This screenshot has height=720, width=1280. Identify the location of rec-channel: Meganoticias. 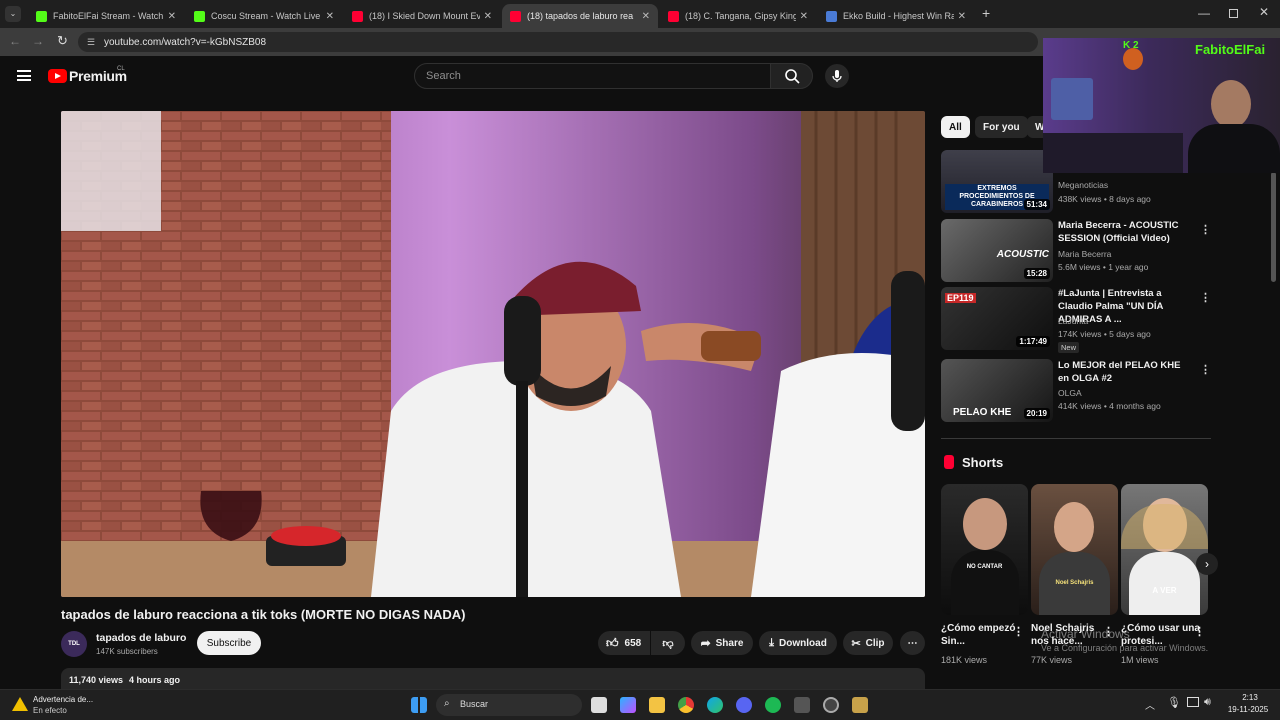
(1083, 185).